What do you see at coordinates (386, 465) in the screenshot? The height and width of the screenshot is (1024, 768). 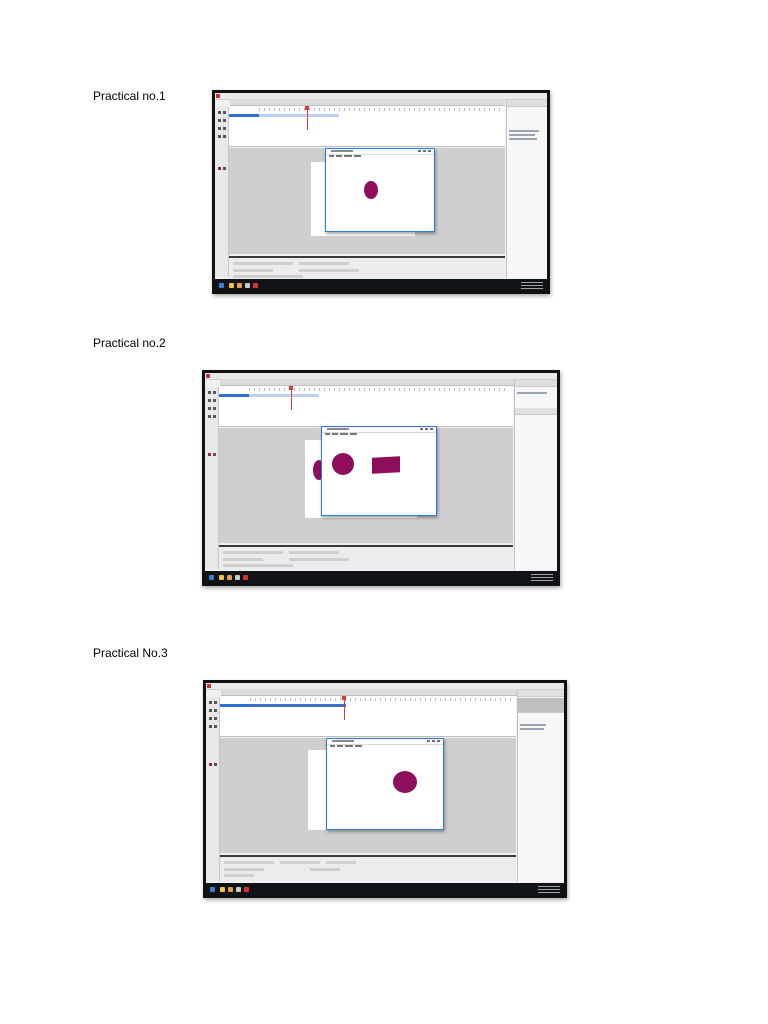 I see `purple-rectangle` at bounding box center [386, 465].